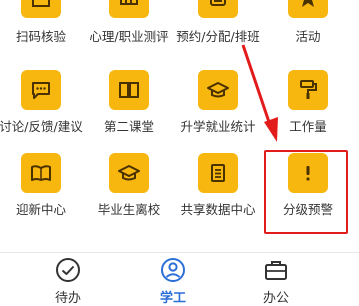 The width and height of the screenshot is (359, 306). What do you see at coordinates (68, 270) in the screenshot?
I see `check-circle-icon` at bounding box center [68, 270].